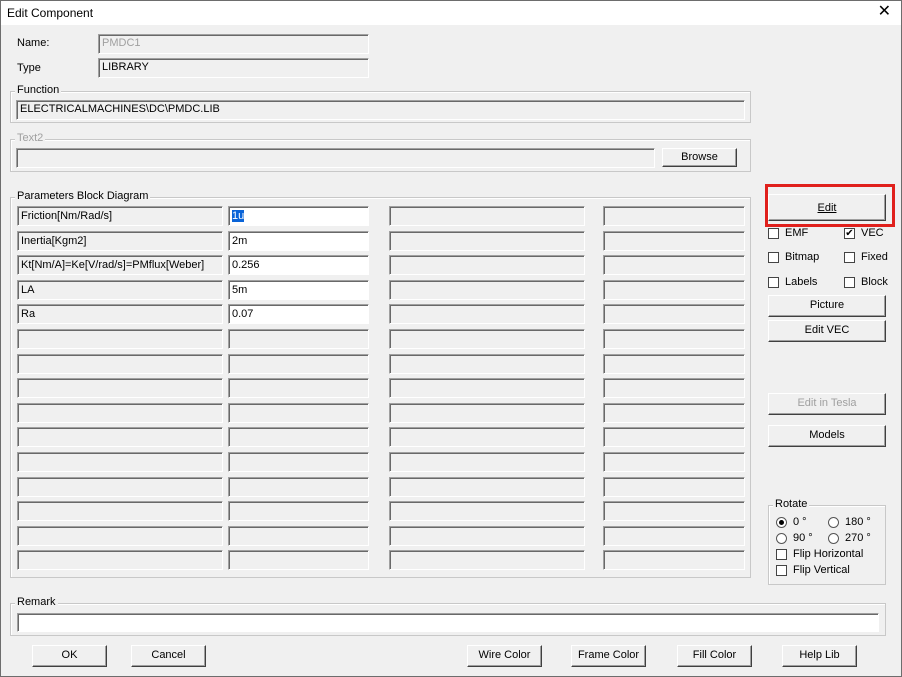 The width and height of the screenshot is (902, 677). I want to click on labels-checkbox, so click(773, 282).